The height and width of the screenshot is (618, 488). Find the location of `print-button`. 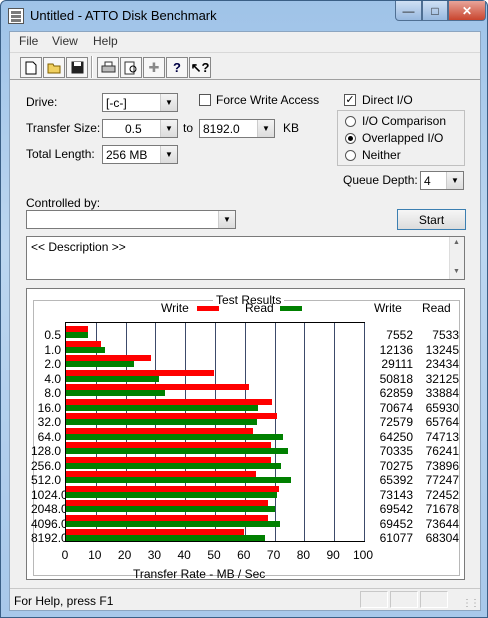

print-button is located at coordinates (108, 67).